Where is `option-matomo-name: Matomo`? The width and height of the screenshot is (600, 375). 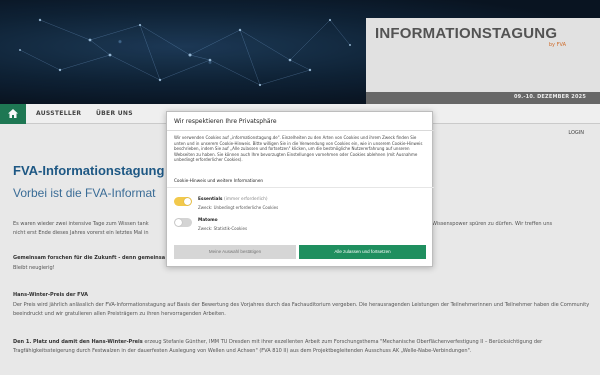 option-matomo-name: Matomo is located at coordinates (208, 220).